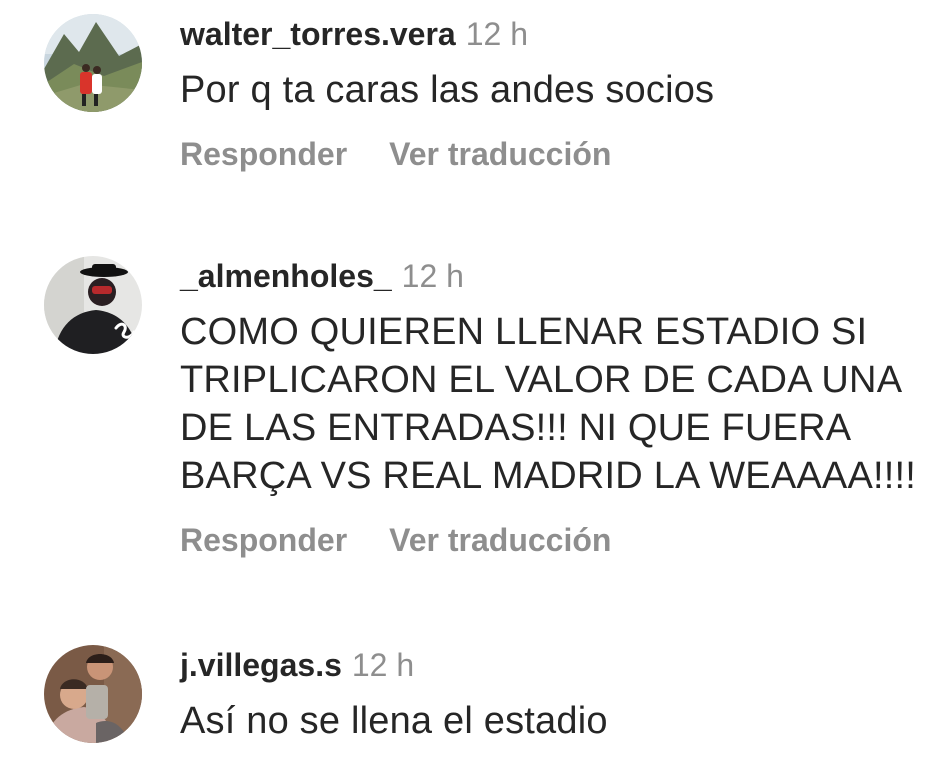  What do you see at coordinates (447, 90) in the screenshot?
I see `comment-text: Por q ta caras las andes socios` at bounding box center [447, 90].